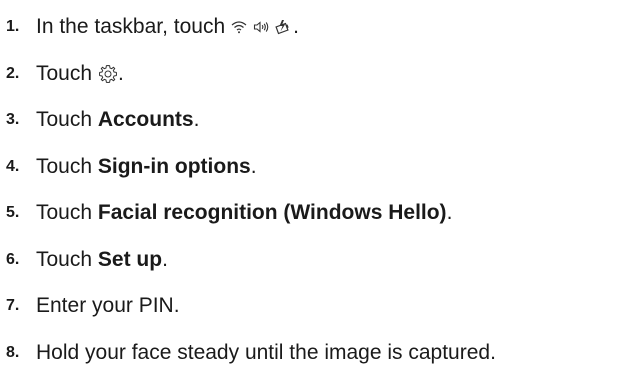  I want to click on step-1: 1. In the taskbar, touch ., so click(319, 27).